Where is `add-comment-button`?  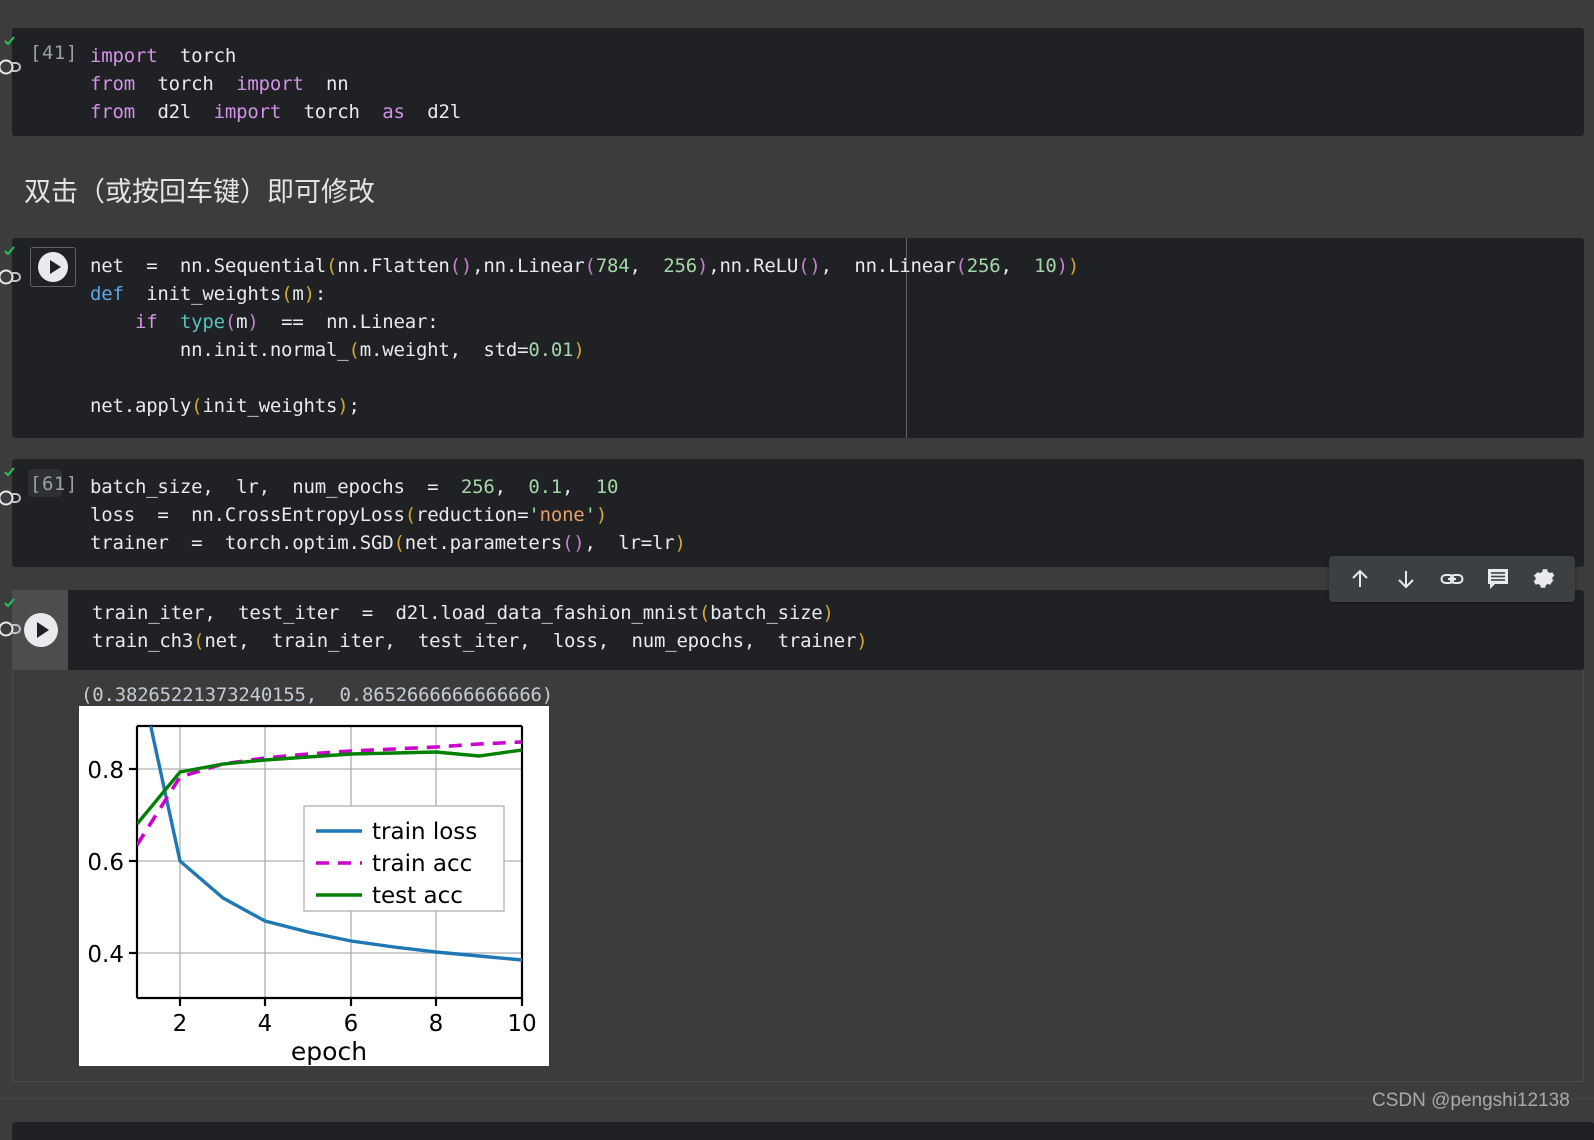
add-comment-button is located at coordinates (1498, 579).